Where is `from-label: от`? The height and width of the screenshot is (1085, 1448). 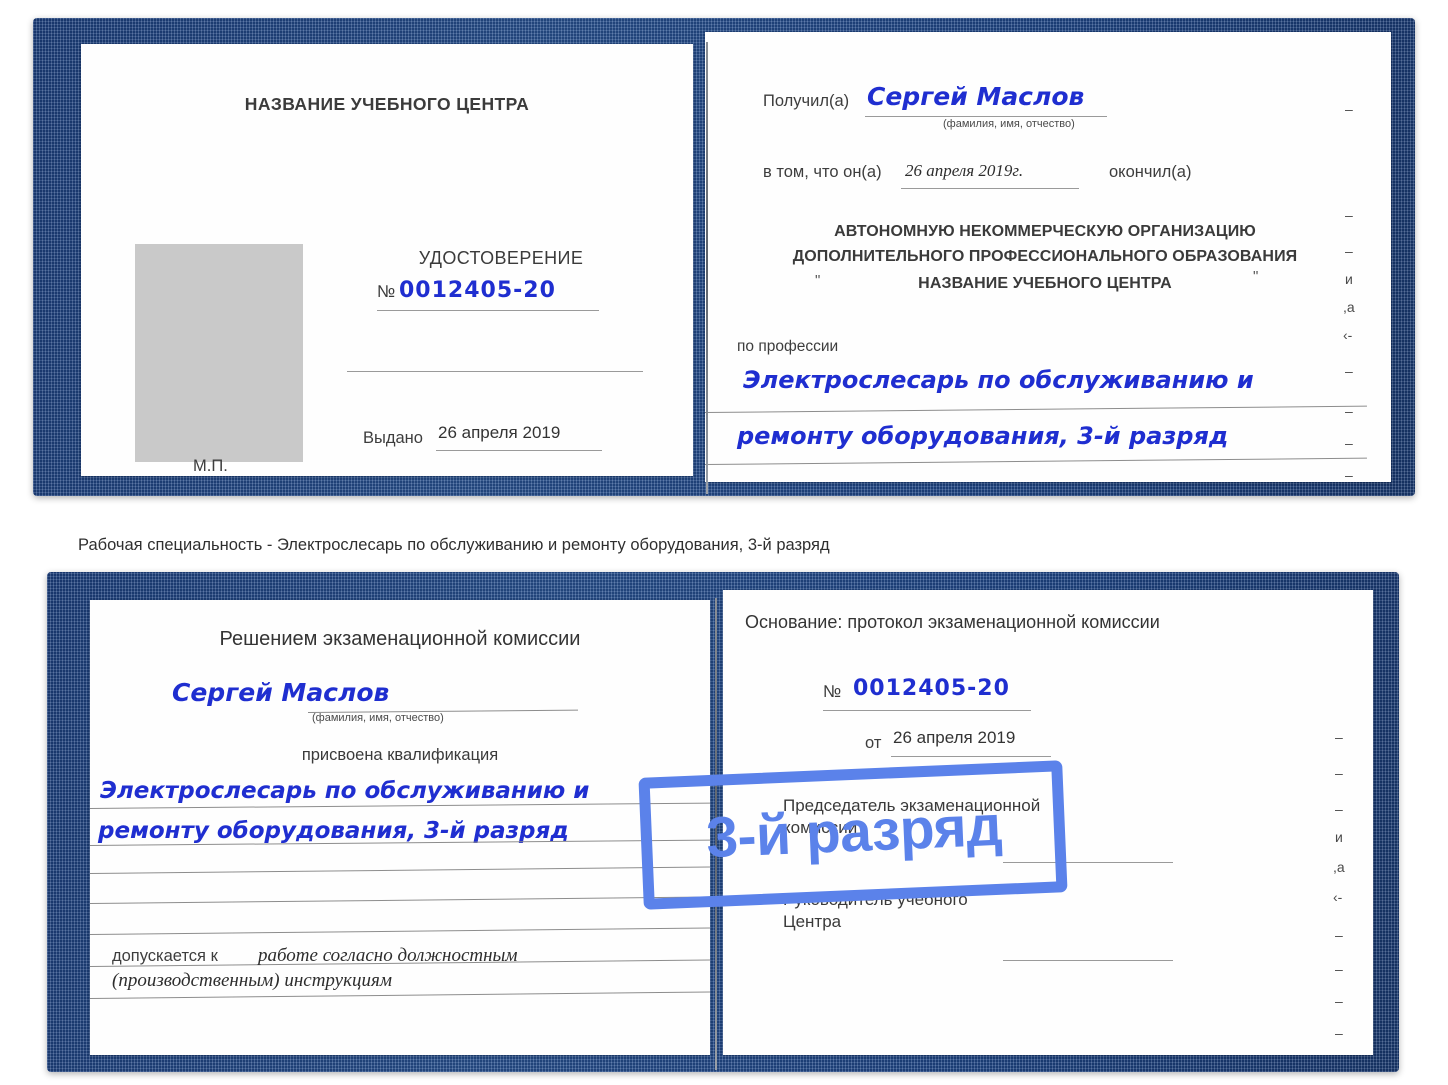 from-label: от is located at coordinates (873, 743).